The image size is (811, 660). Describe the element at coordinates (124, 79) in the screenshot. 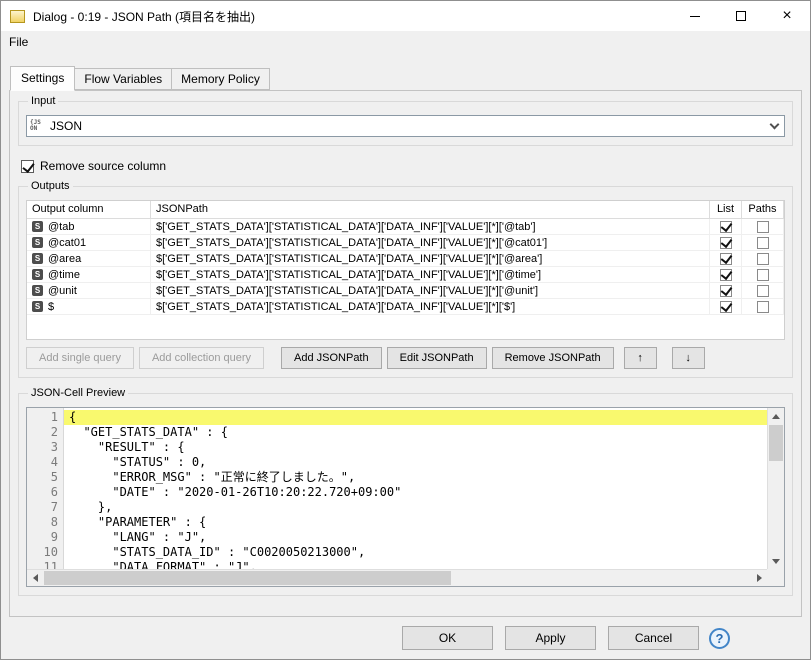

I see `tab-flow-variables: Flow Variables` at that location.